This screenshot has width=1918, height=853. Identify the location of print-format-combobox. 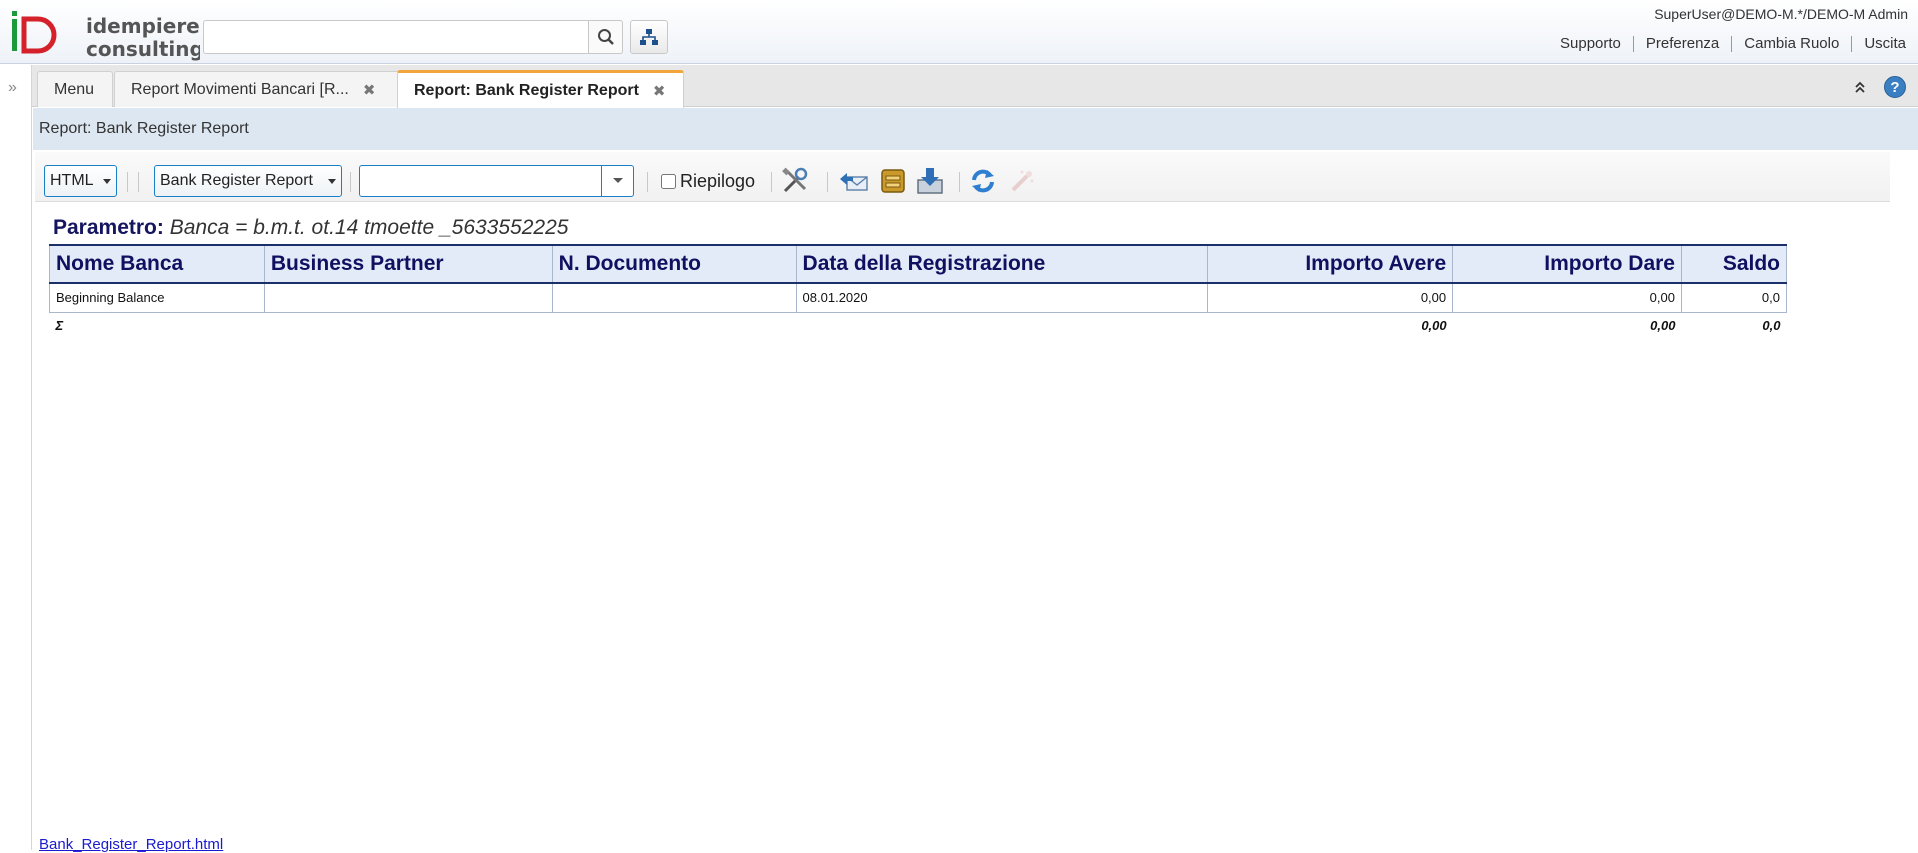
(496, 181).